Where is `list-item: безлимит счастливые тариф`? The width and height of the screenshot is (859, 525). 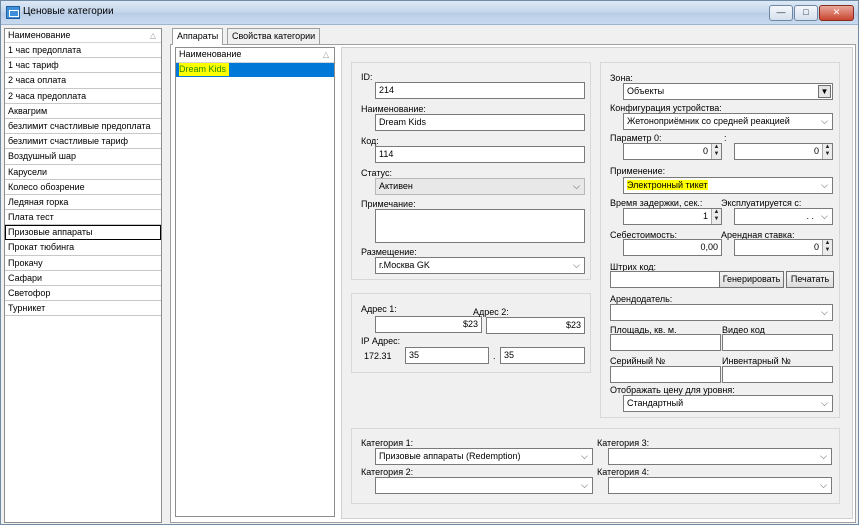
list-item: безлимит счастливые тариф is located at coordinates (83, 142).